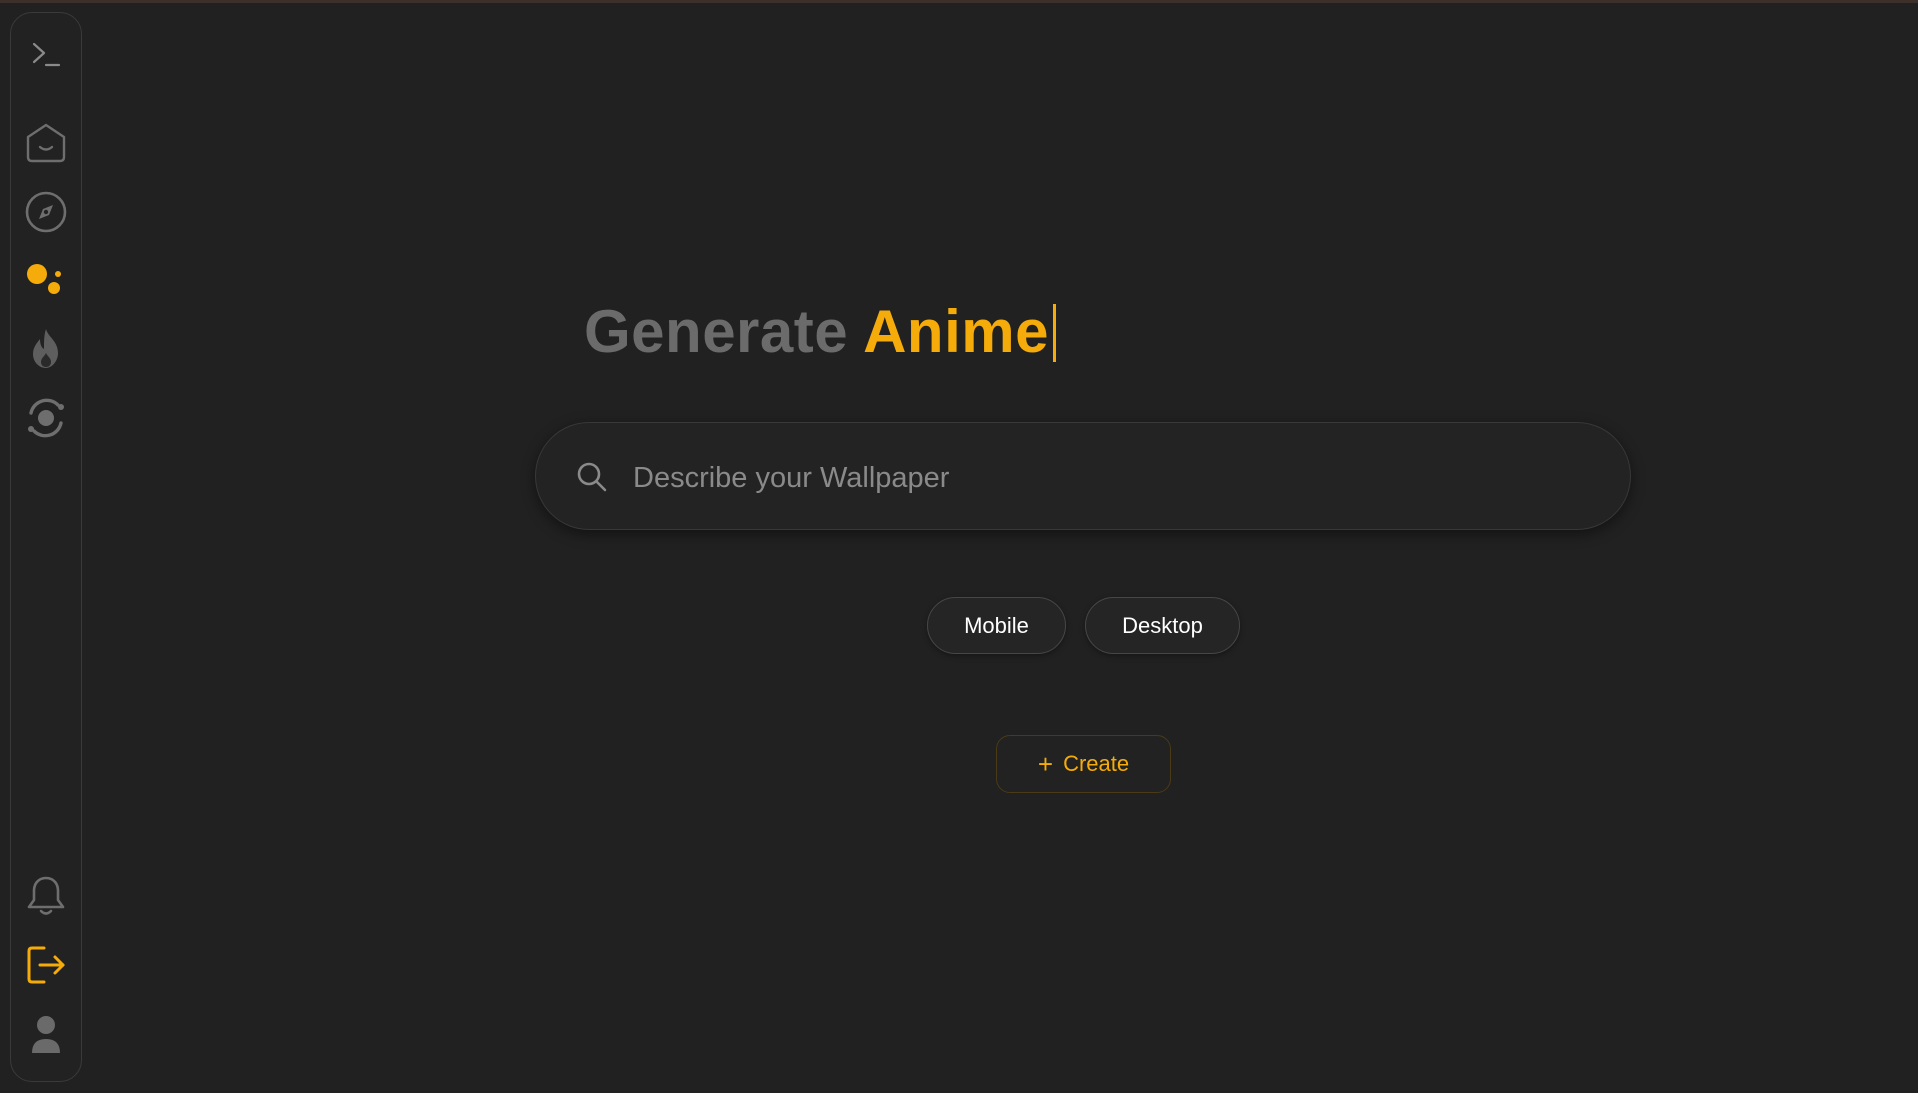  I want to click on hero-typed-word: Anime, so click(956, 331).